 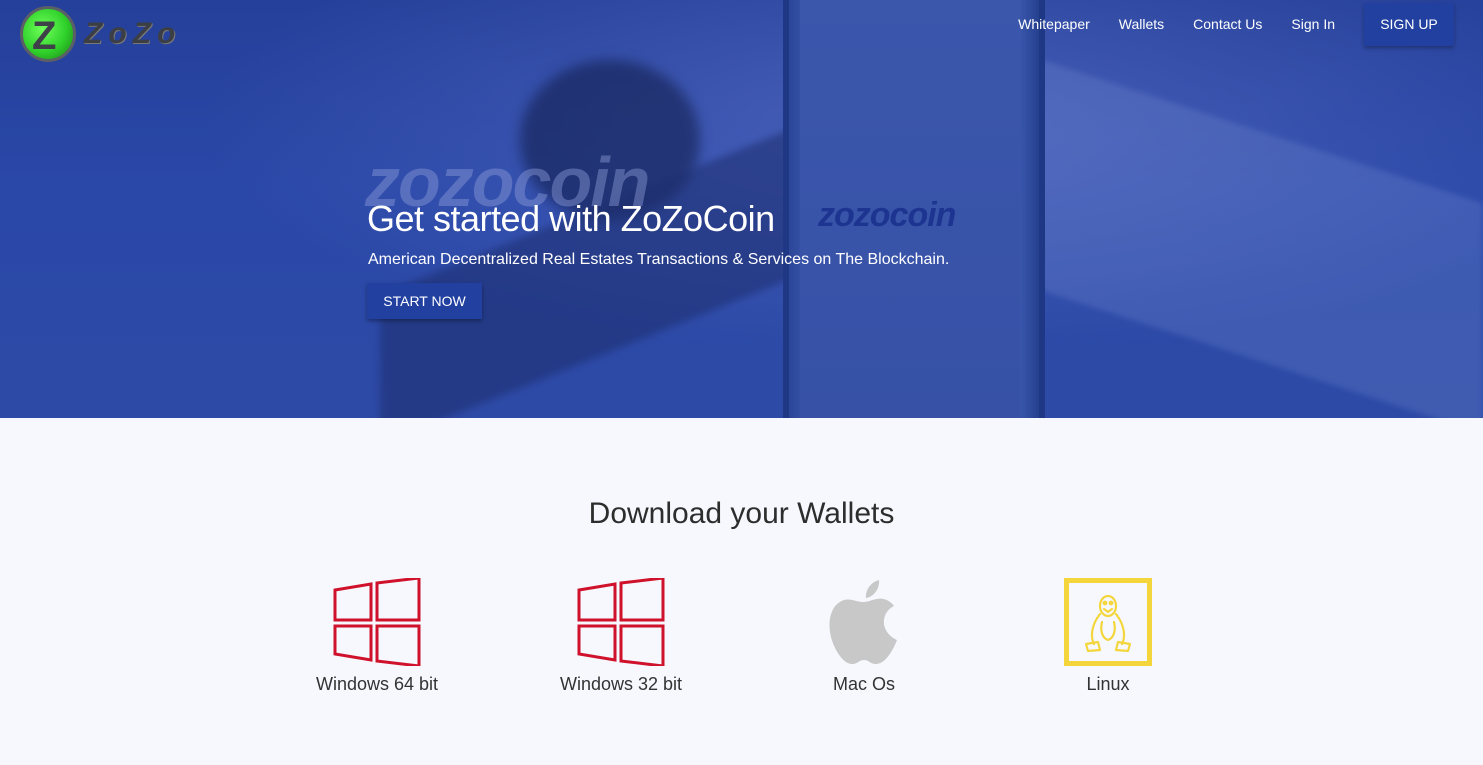 I want to click on wallet-download-mac-os: Mac Os, so click(x=864, y=636).